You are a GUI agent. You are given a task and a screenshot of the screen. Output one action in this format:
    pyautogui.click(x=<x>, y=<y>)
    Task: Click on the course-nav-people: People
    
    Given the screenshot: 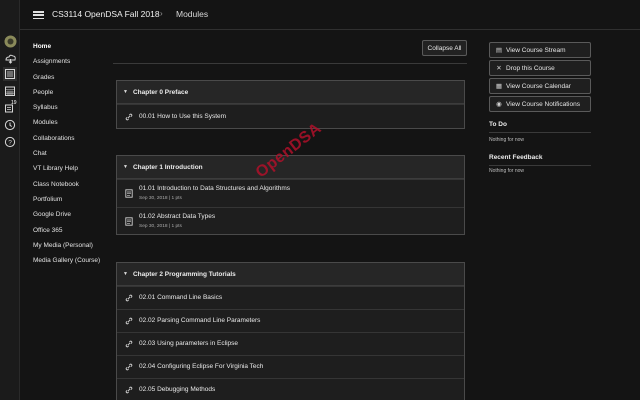 What is the action you would take?
    pyautogui.click(x=72, y=95)
    